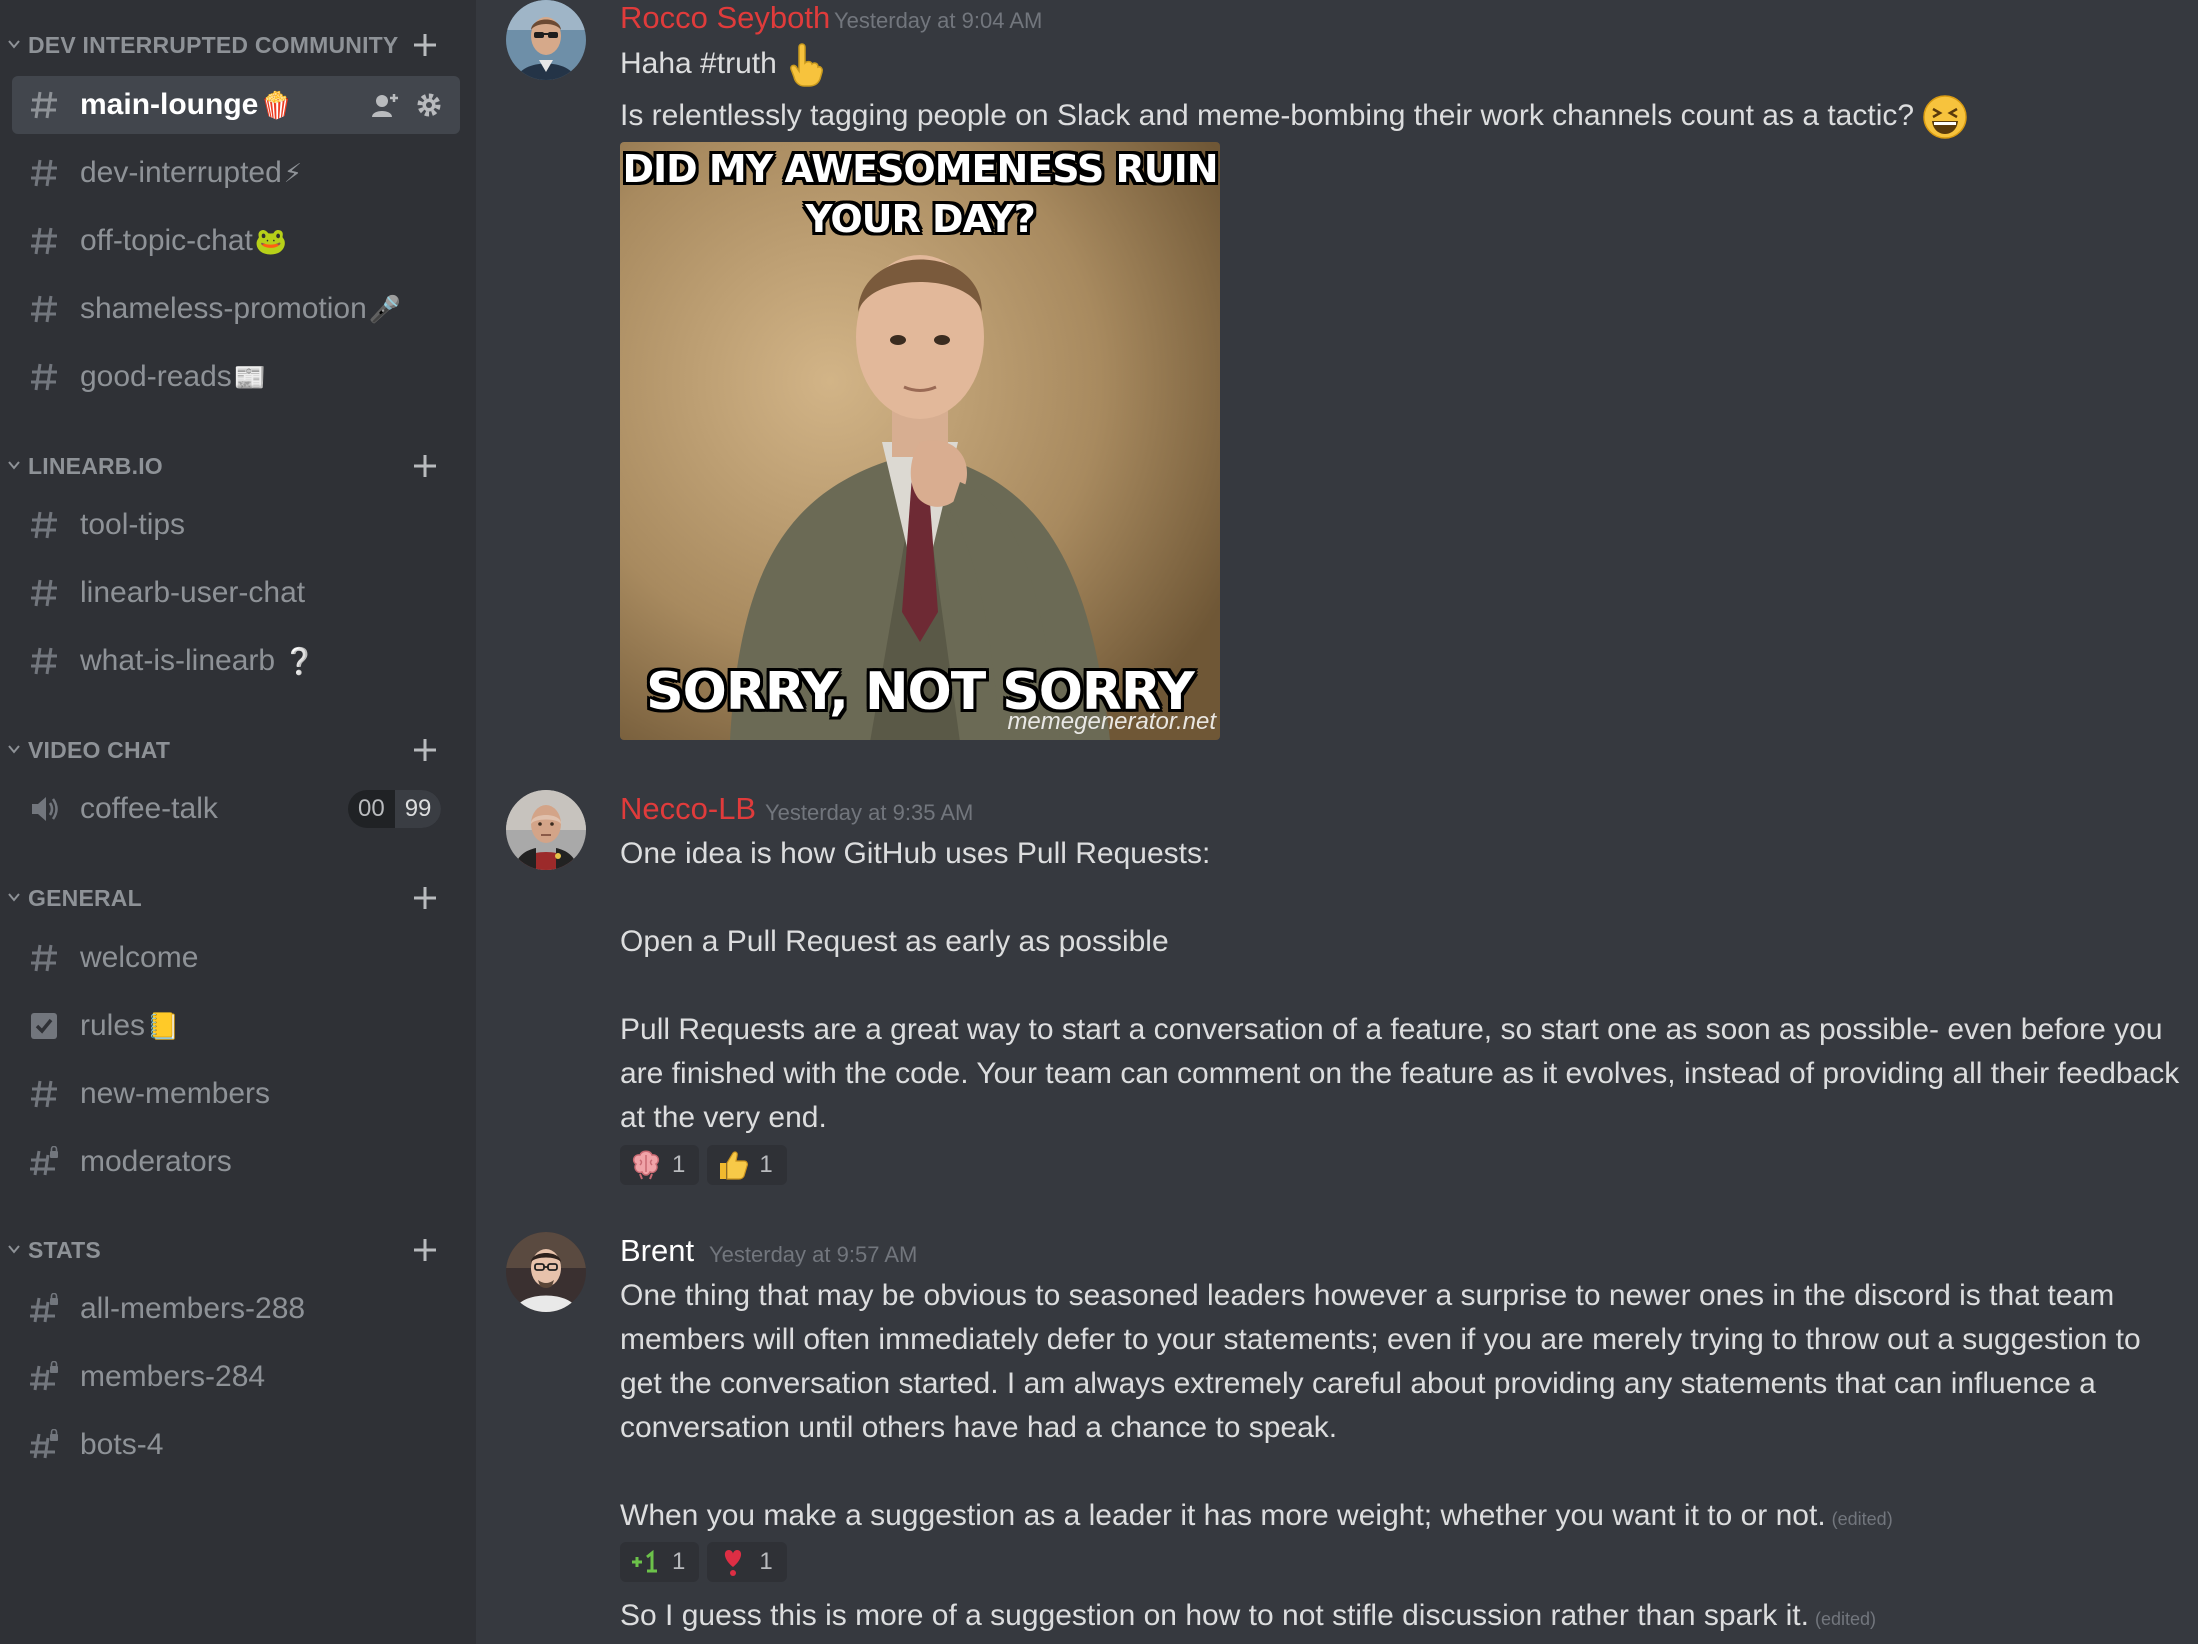 This screenshot has width=2198, height=1644. I want to click on channel-bots: bots-4, so click(236, 1445).